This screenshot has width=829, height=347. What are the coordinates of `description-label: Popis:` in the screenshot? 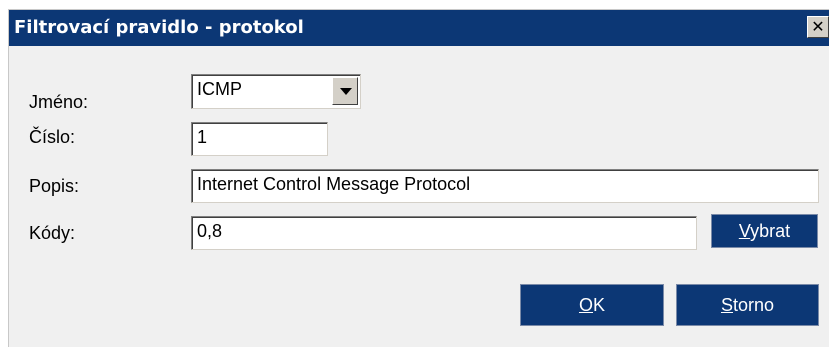 It's located at (54, 186).